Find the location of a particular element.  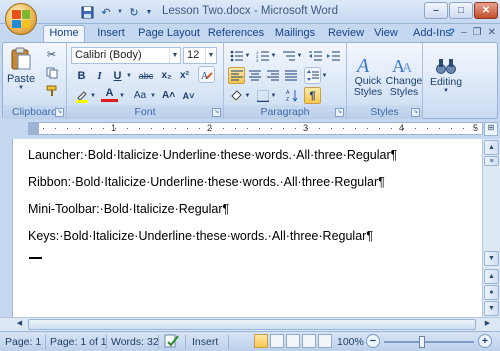

bullets-icon is located at coordinates (236, 55).